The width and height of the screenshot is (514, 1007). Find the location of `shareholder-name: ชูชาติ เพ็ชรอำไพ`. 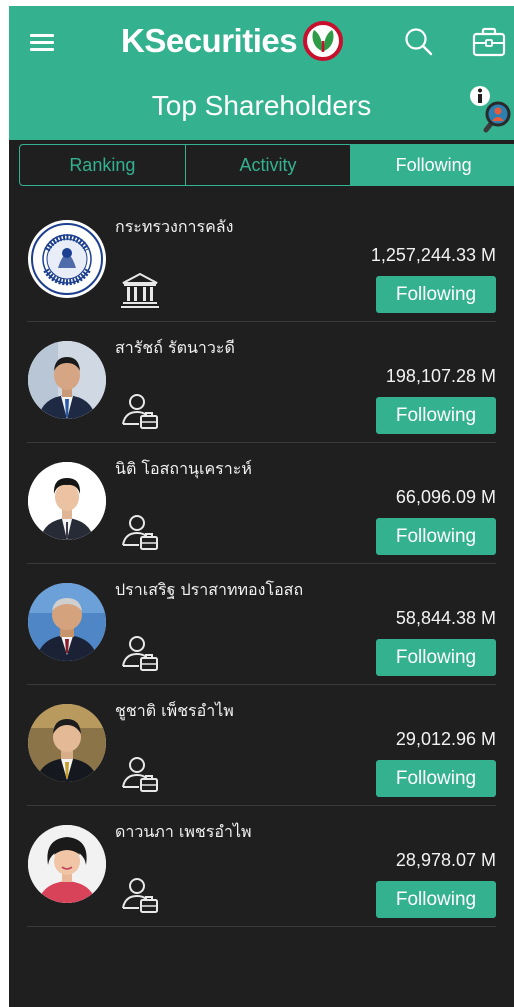

shareholder-name: ชูชาติ เพ็ชรอำไพ is located at coordinates (174, 710).